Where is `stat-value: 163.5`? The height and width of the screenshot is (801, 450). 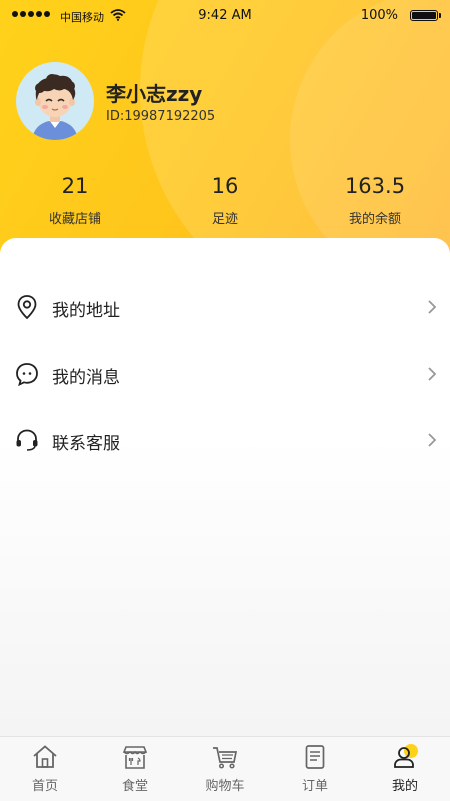 stat-value: 163.5 is located at coordinates (375, 186).